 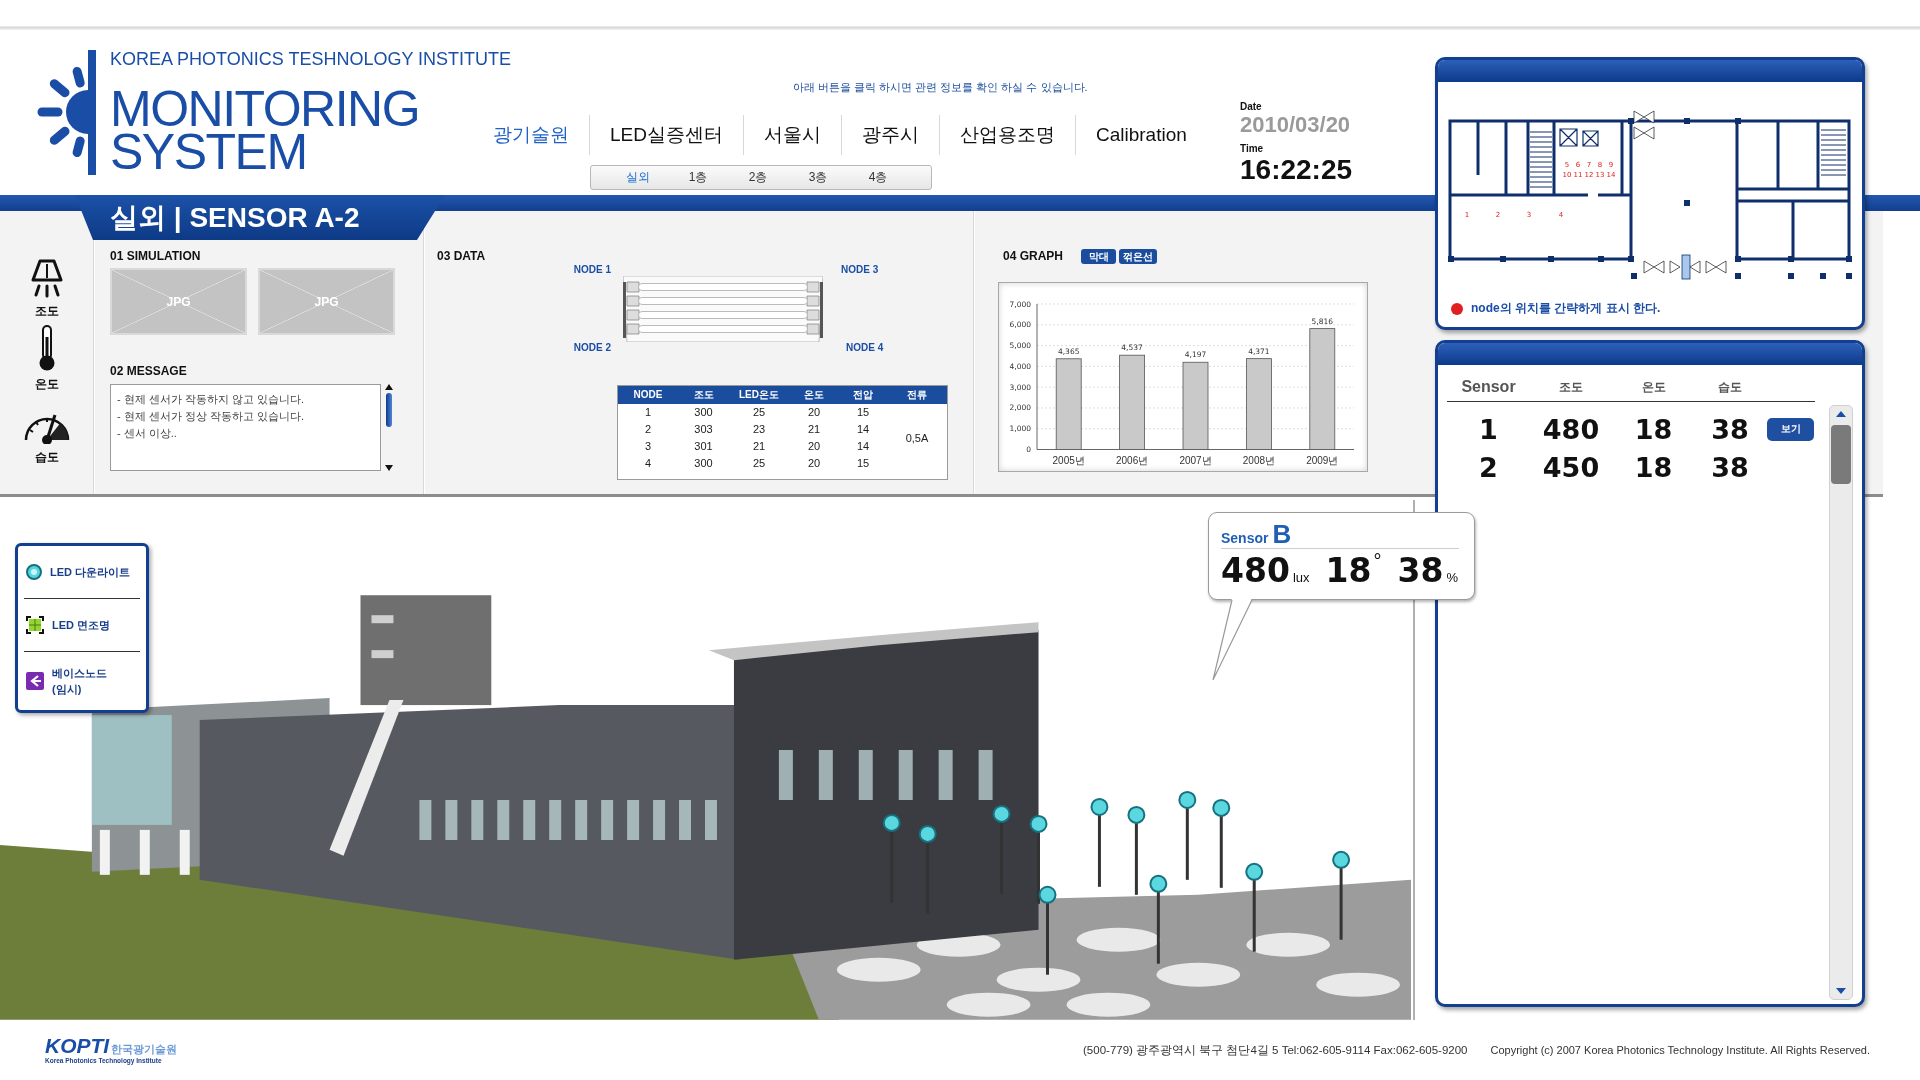 I want to click on date-value: 2010/03/20, so click(x=1296, y=125).